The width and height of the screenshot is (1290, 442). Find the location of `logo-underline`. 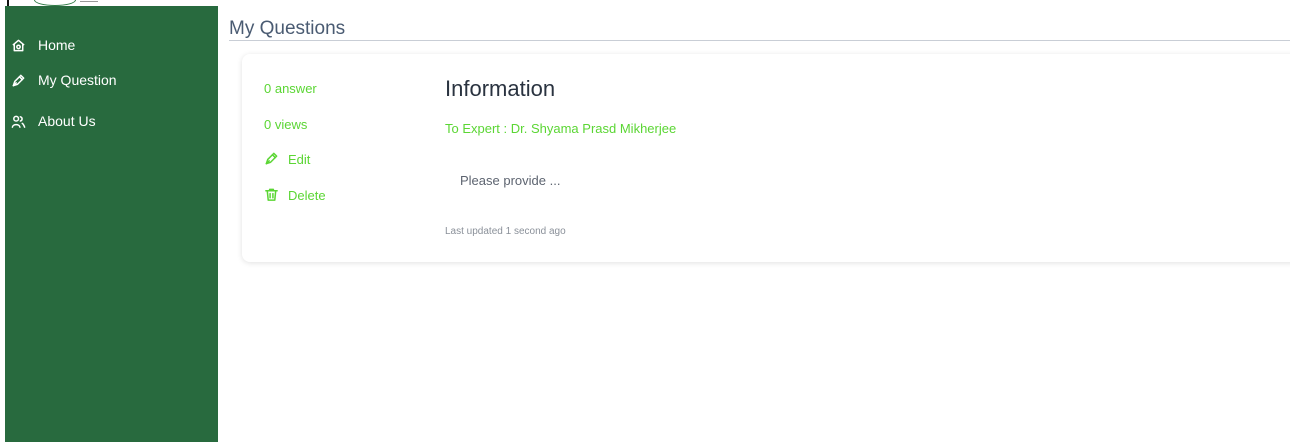

logo-underline is located at coordinates (89, 1).